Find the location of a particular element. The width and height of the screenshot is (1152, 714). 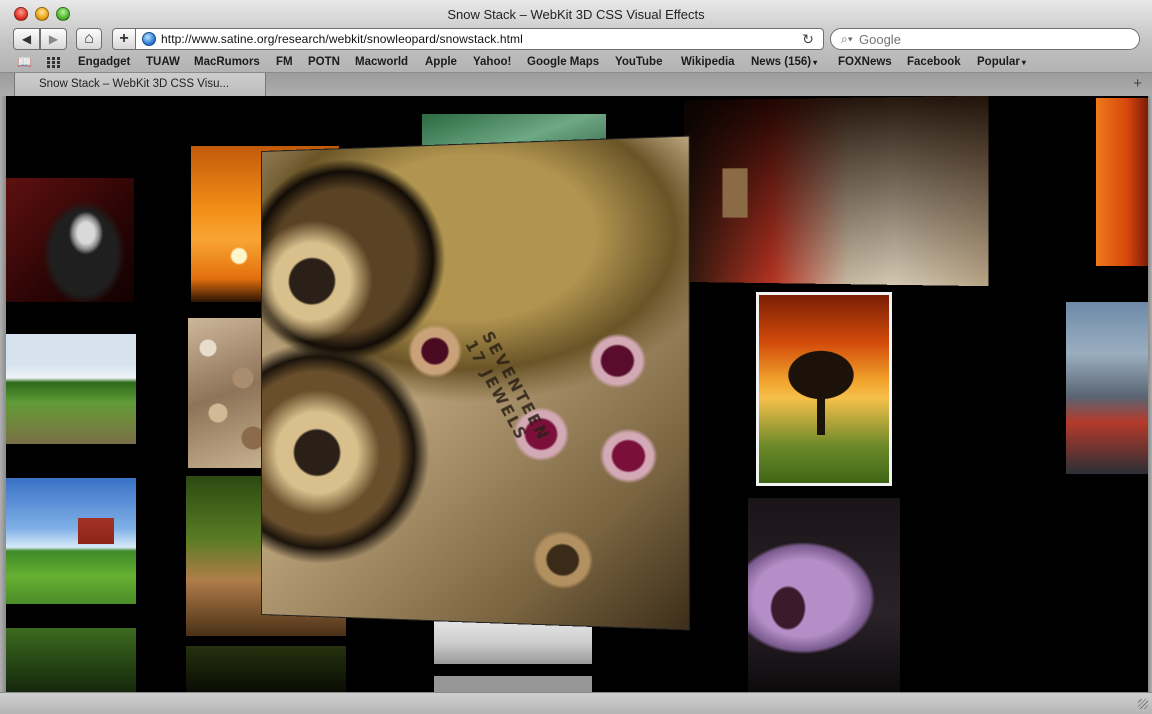

bookmark-folder-popular: Popular ▾ is located at coordinates (1001, 62).